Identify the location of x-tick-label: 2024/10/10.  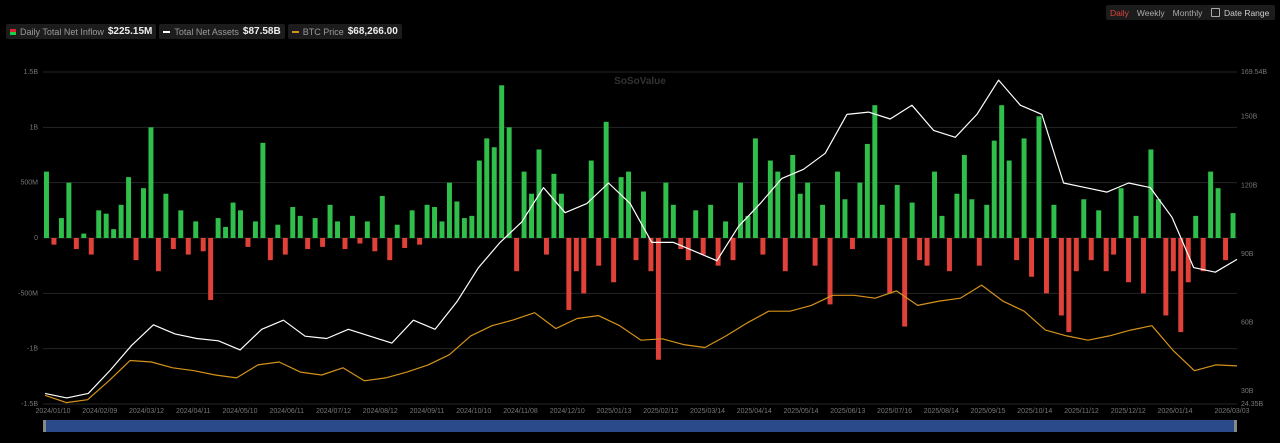
(473, 411).